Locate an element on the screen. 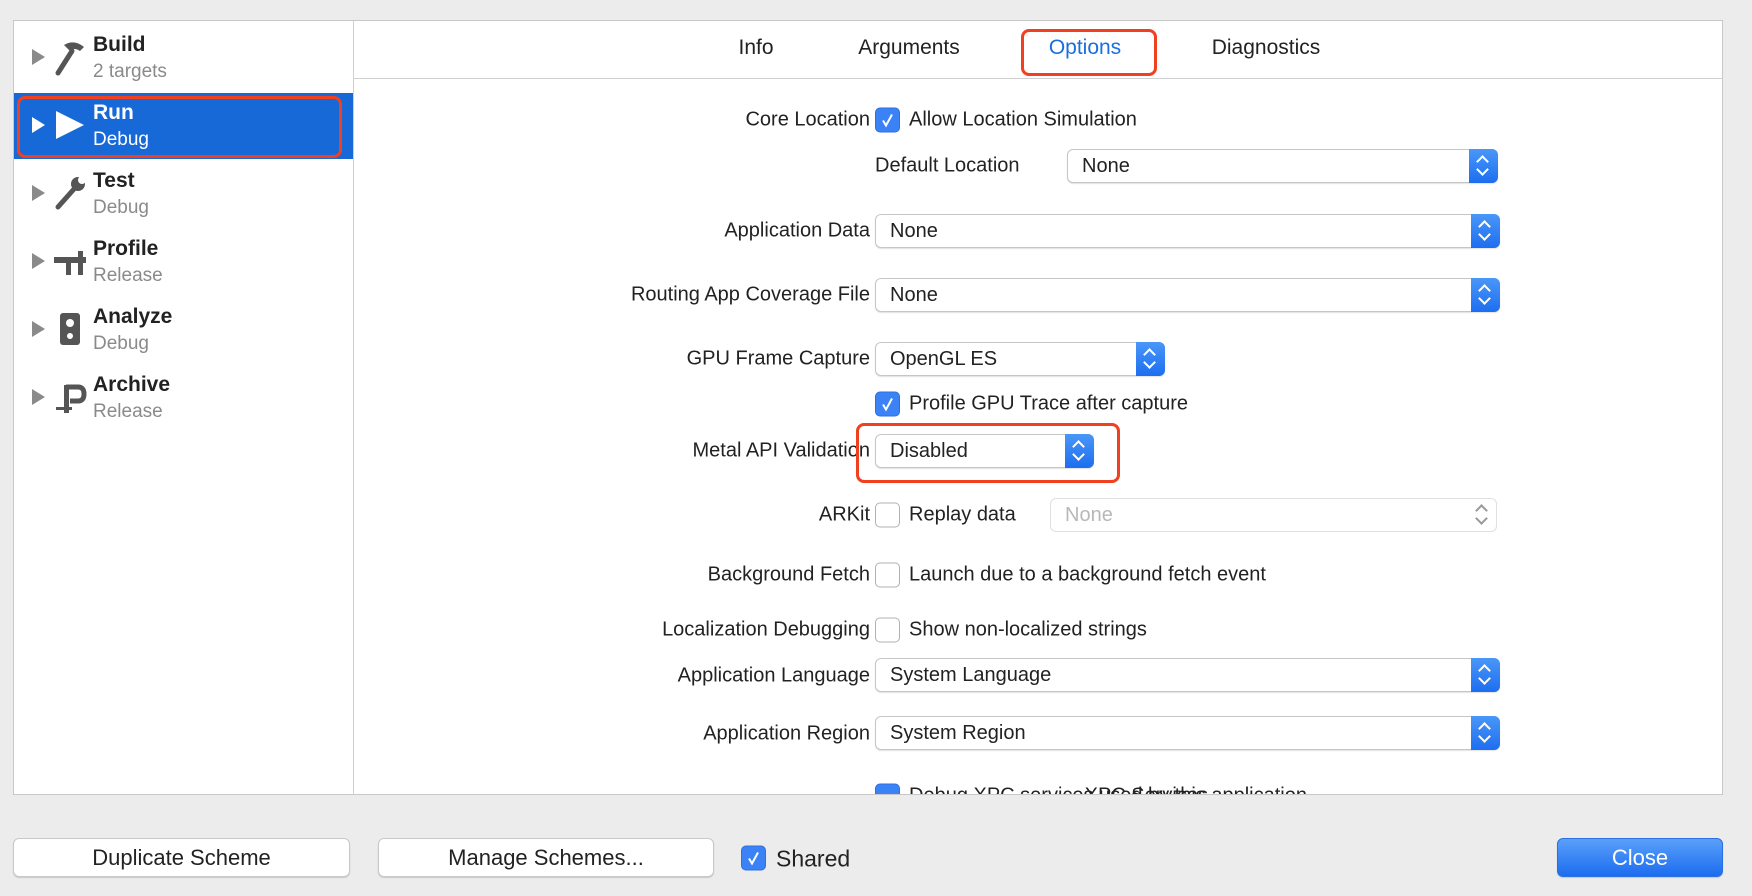 The height and width of the screenshot is (896, 1752). shared-checkbox is located at coordinates (753, 858).